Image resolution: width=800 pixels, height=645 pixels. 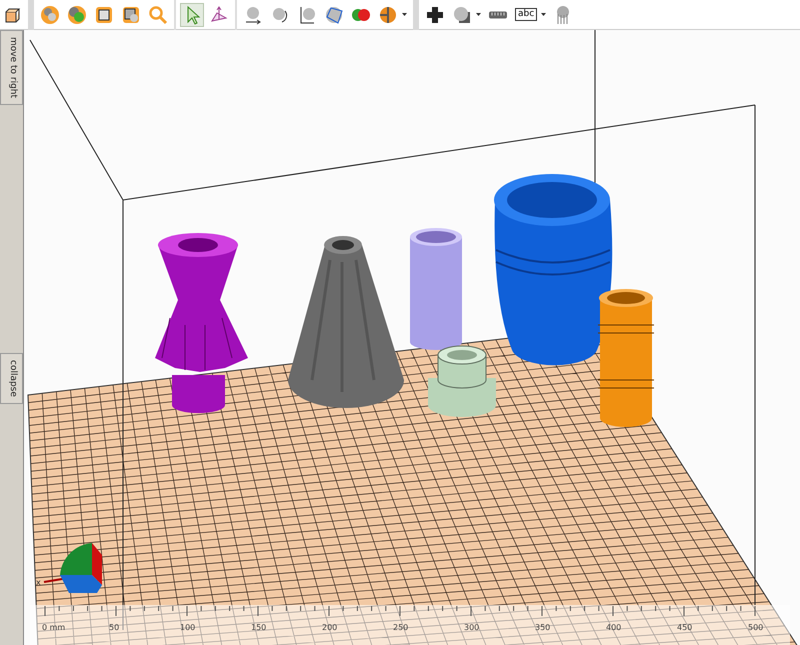 I want to click on ruler-label: 150, so click(x=258, y=627).